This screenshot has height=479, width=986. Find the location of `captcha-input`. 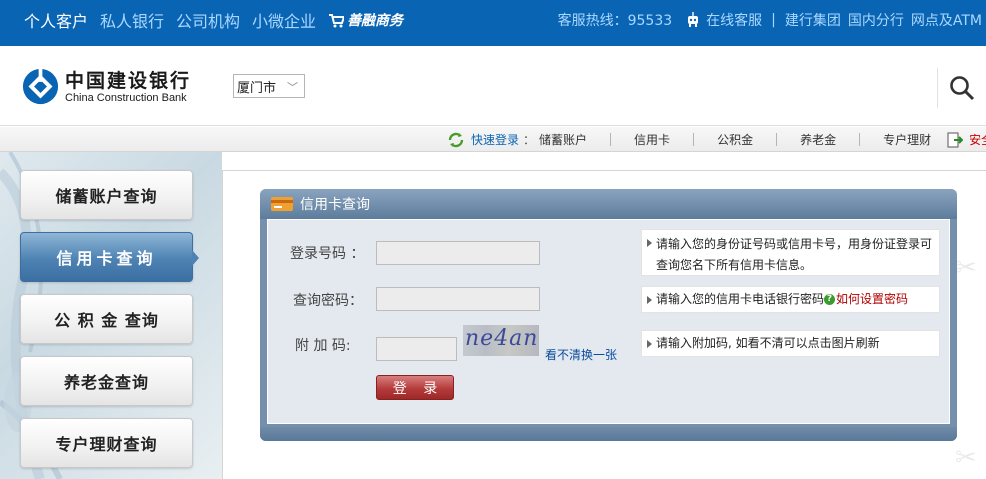

captcha-input is located at coordinates (416, 349).